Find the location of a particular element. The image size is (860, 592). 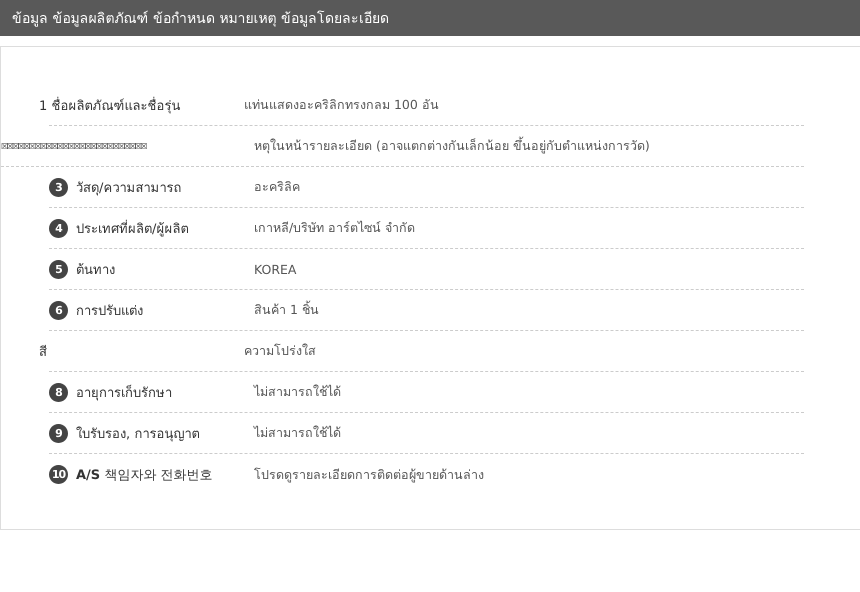

spec-value: อะคริลิค is located at coordinates (277, 187).